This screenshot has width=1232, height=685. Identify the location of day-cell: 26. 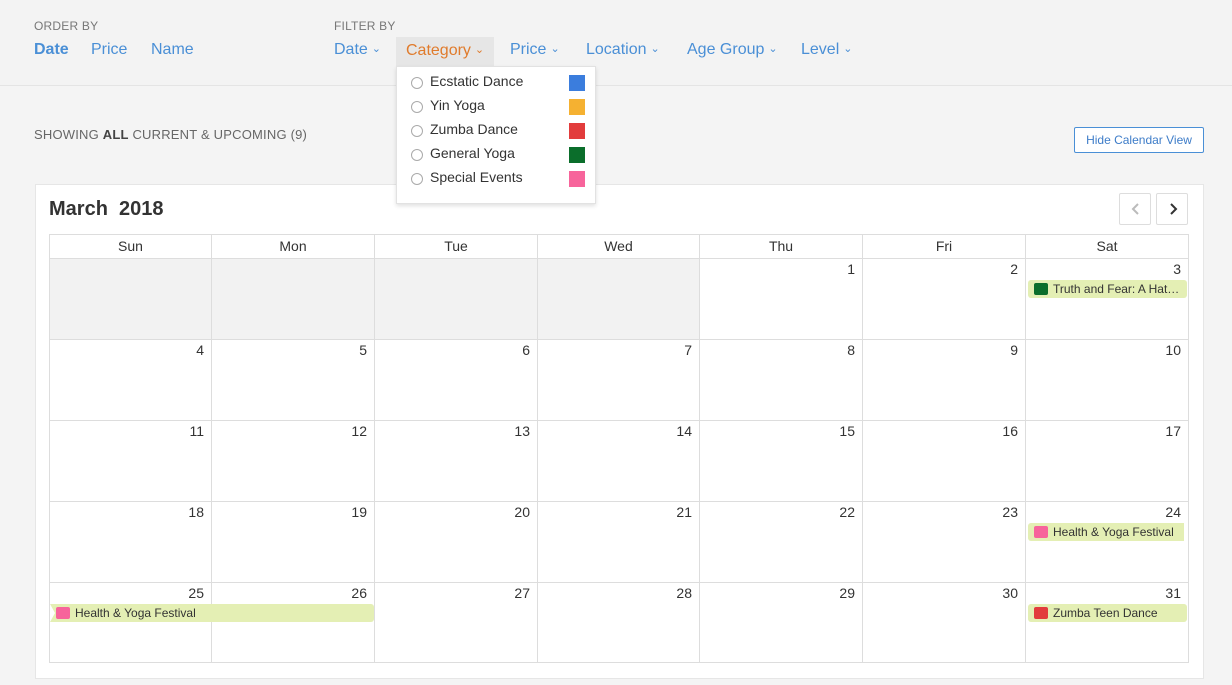
(293, 622).